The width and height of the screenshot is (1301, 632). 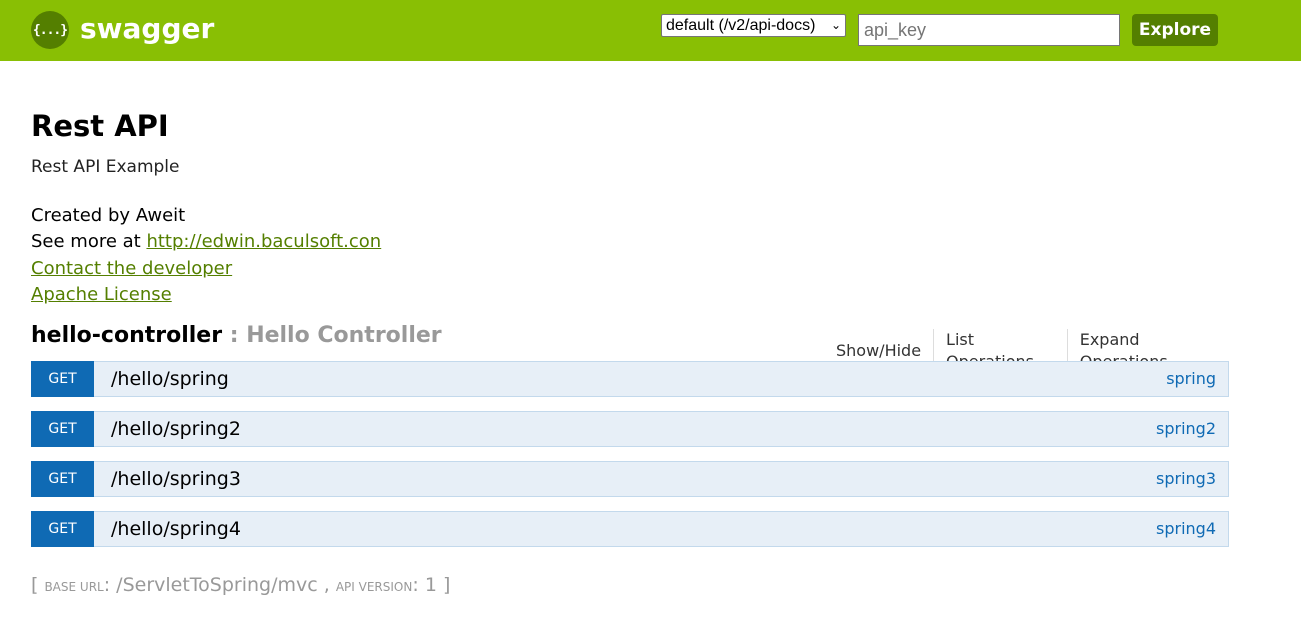 I want to click on resource-heading: hello-controller : Hello Controller, so click(x=236, y=336).